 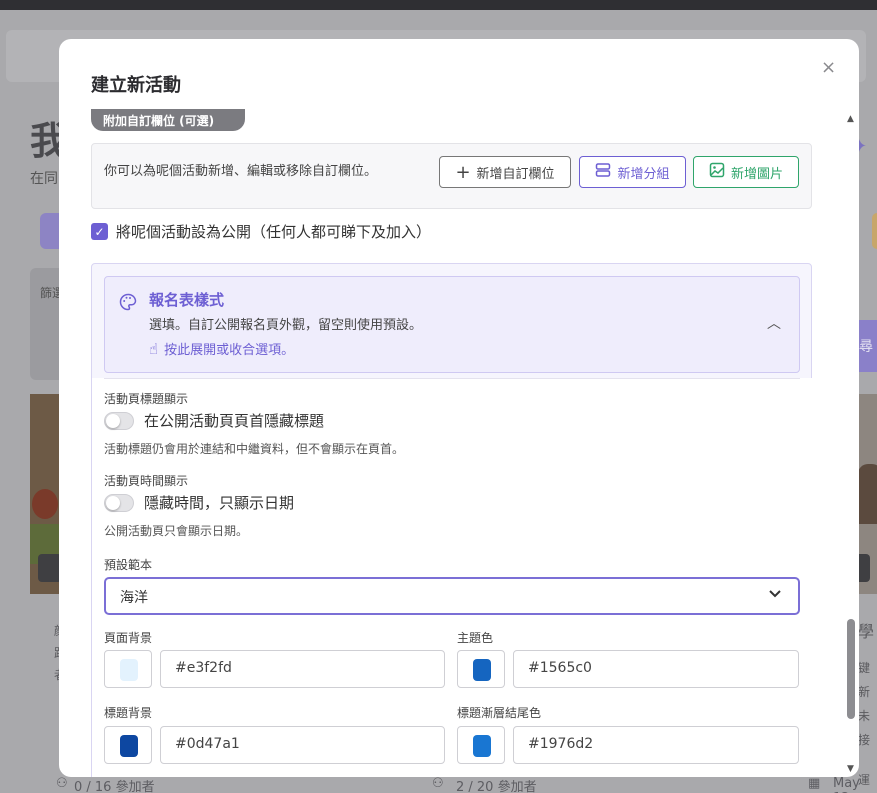 What do you see at coordinates (756, 174) in the screenshot?
I see `add-image-label: 新增圖片` at bounding box center [756, 174].